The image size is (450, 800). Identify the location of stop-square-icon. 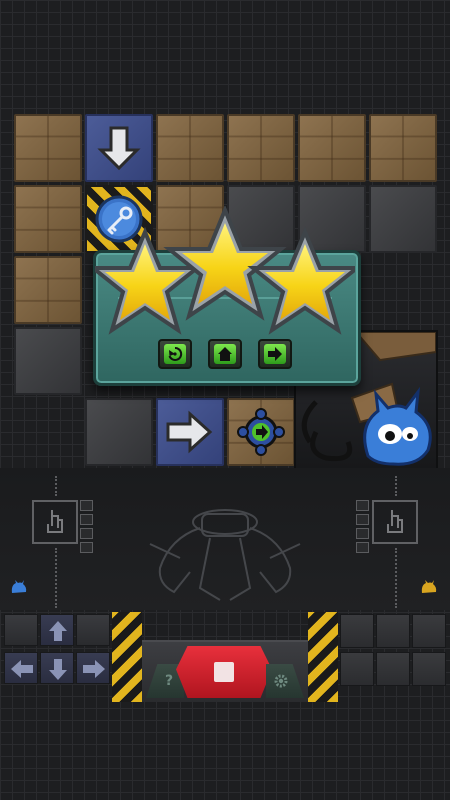
(224, 672).